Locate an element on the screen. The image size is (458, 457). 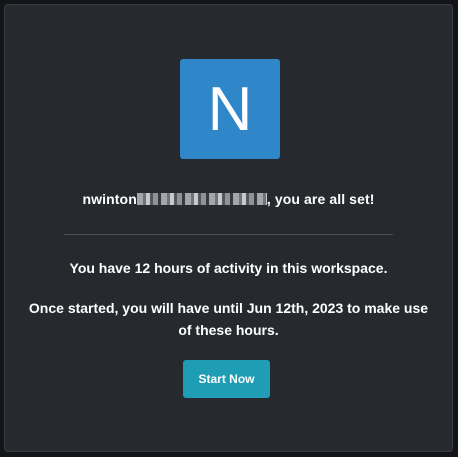
greeting-text: nwinton , you are all set! is located at coordinates (228, 199).